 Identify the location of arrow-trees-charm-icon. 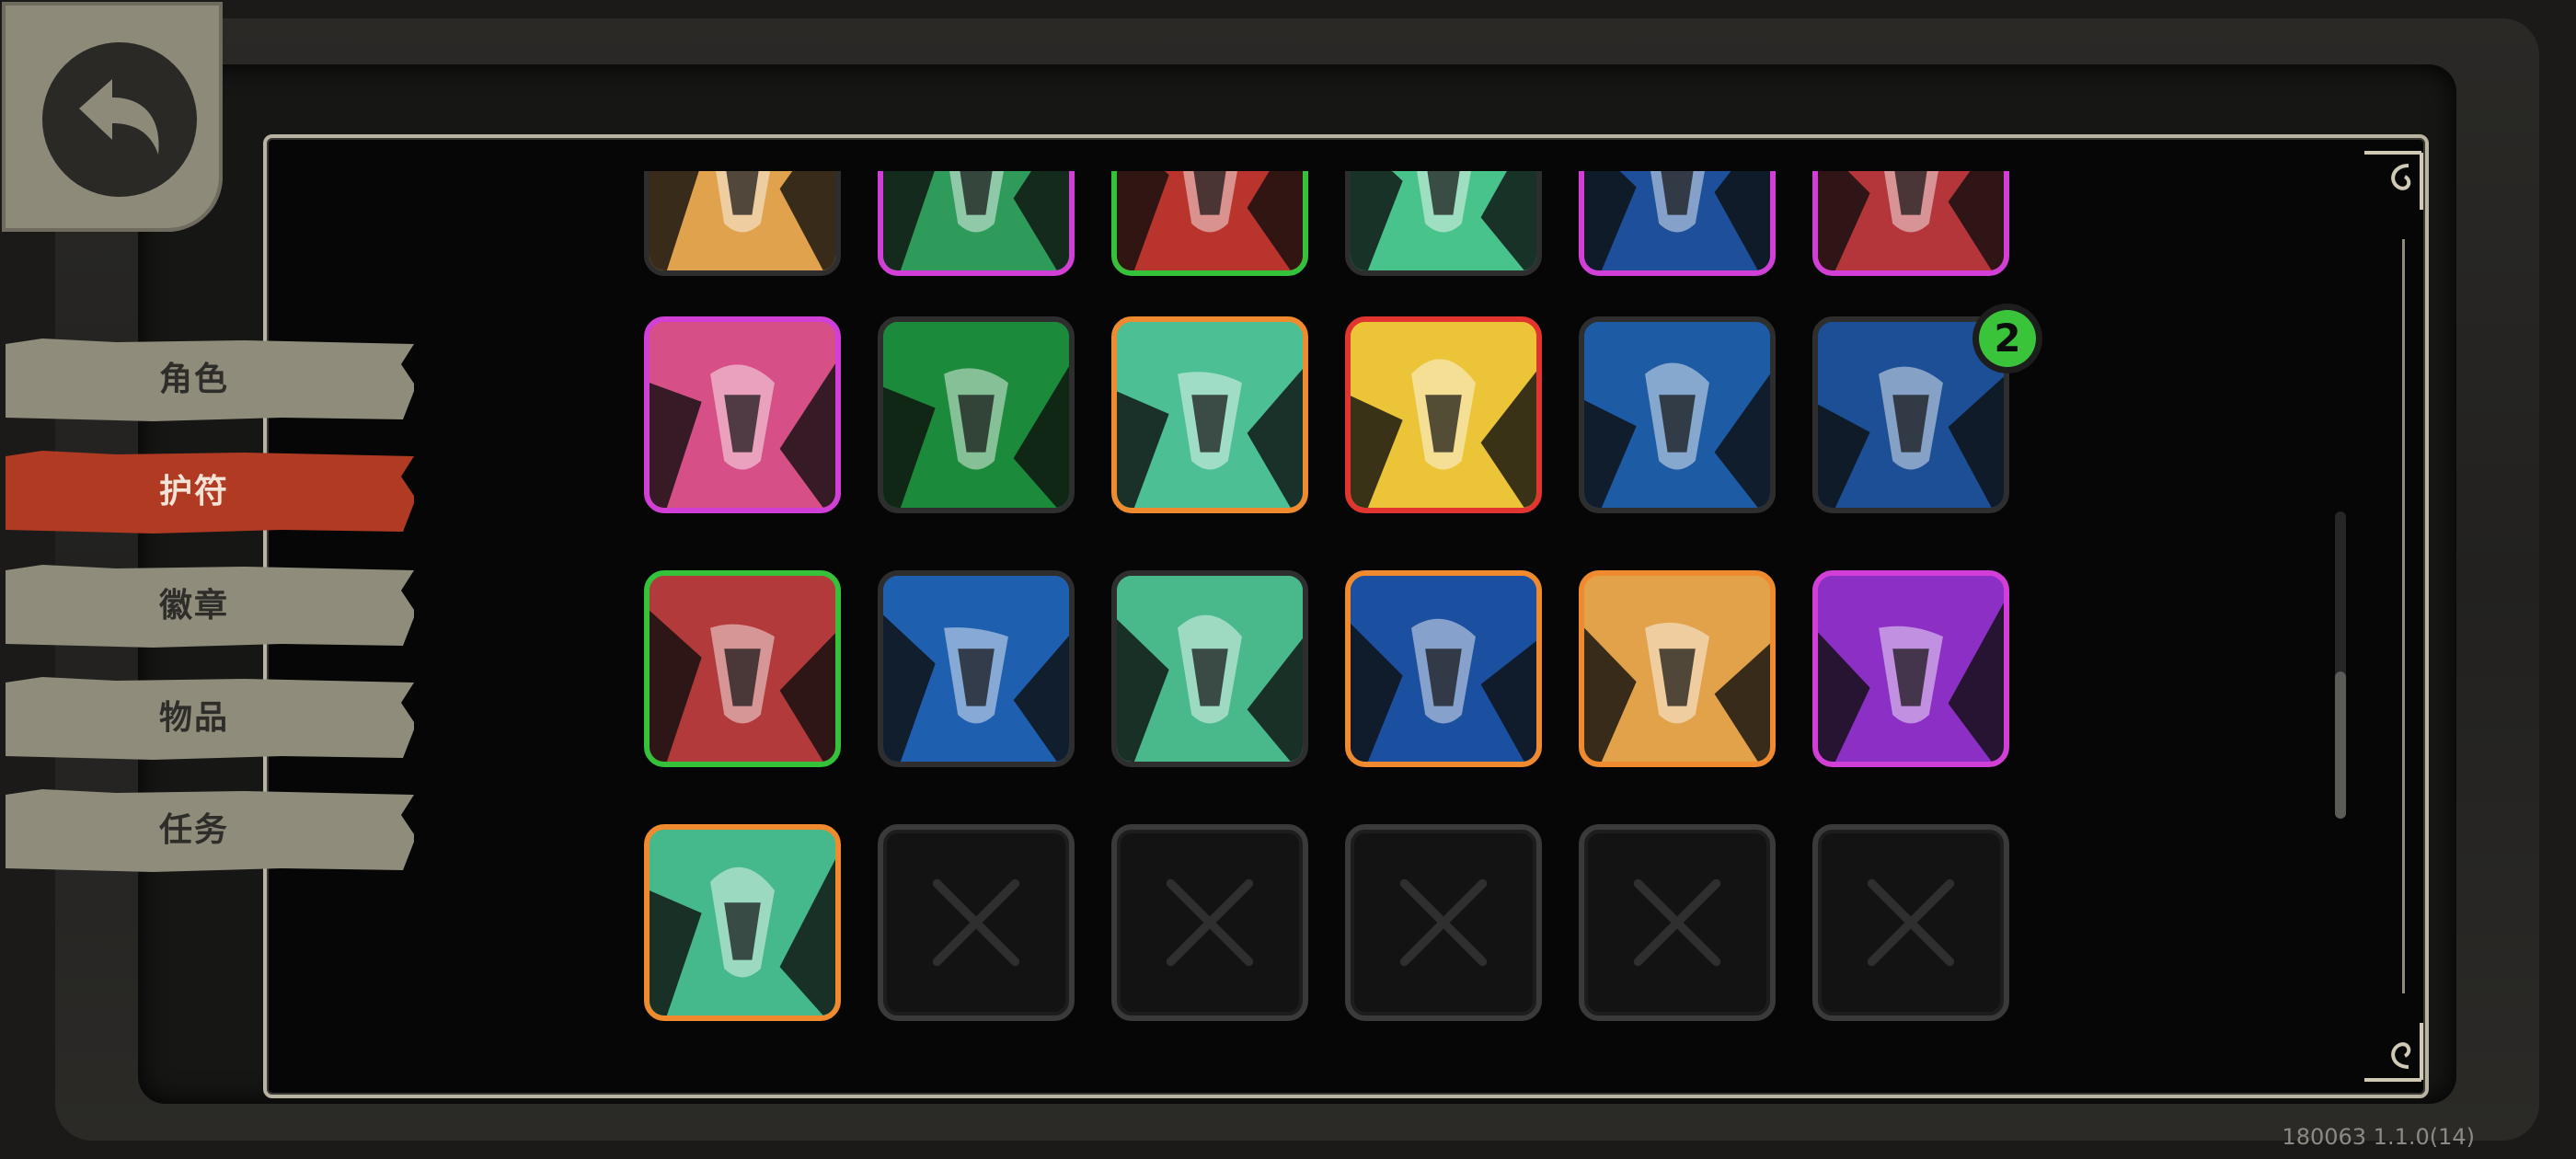
(1443, 415).